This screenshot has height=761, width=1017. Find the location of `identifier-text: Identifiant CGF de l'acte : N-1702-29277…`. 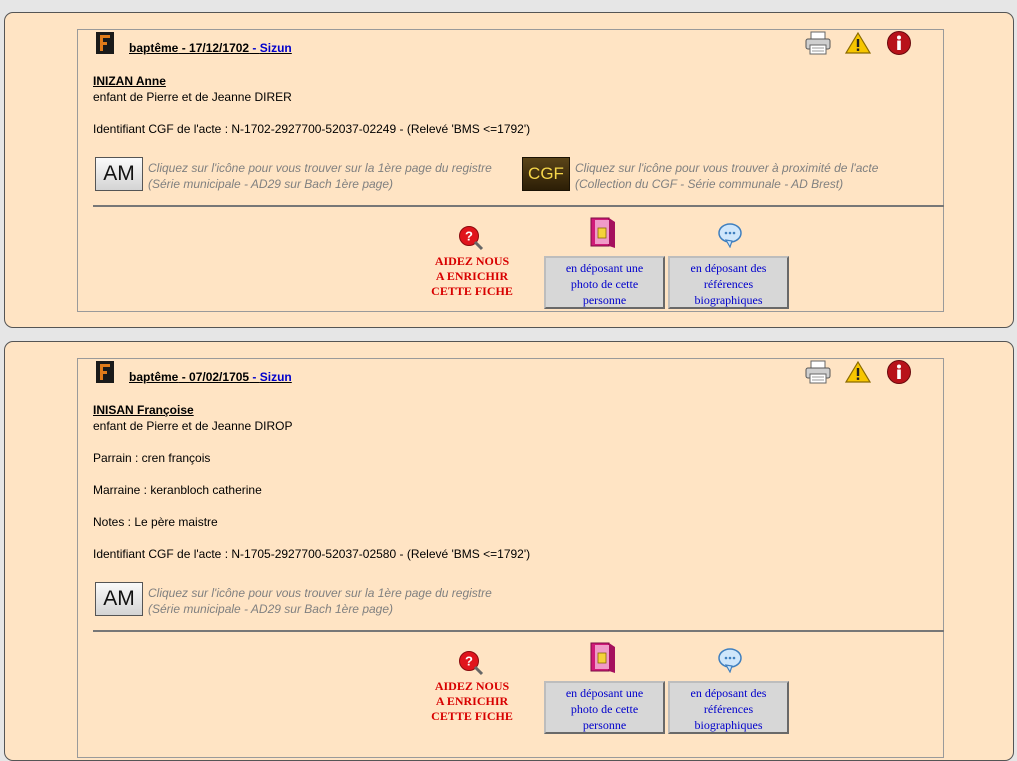

identifier-text: Identifiant CGF de l'acte : N-1702-29277… is located at coordinates (312, 129).